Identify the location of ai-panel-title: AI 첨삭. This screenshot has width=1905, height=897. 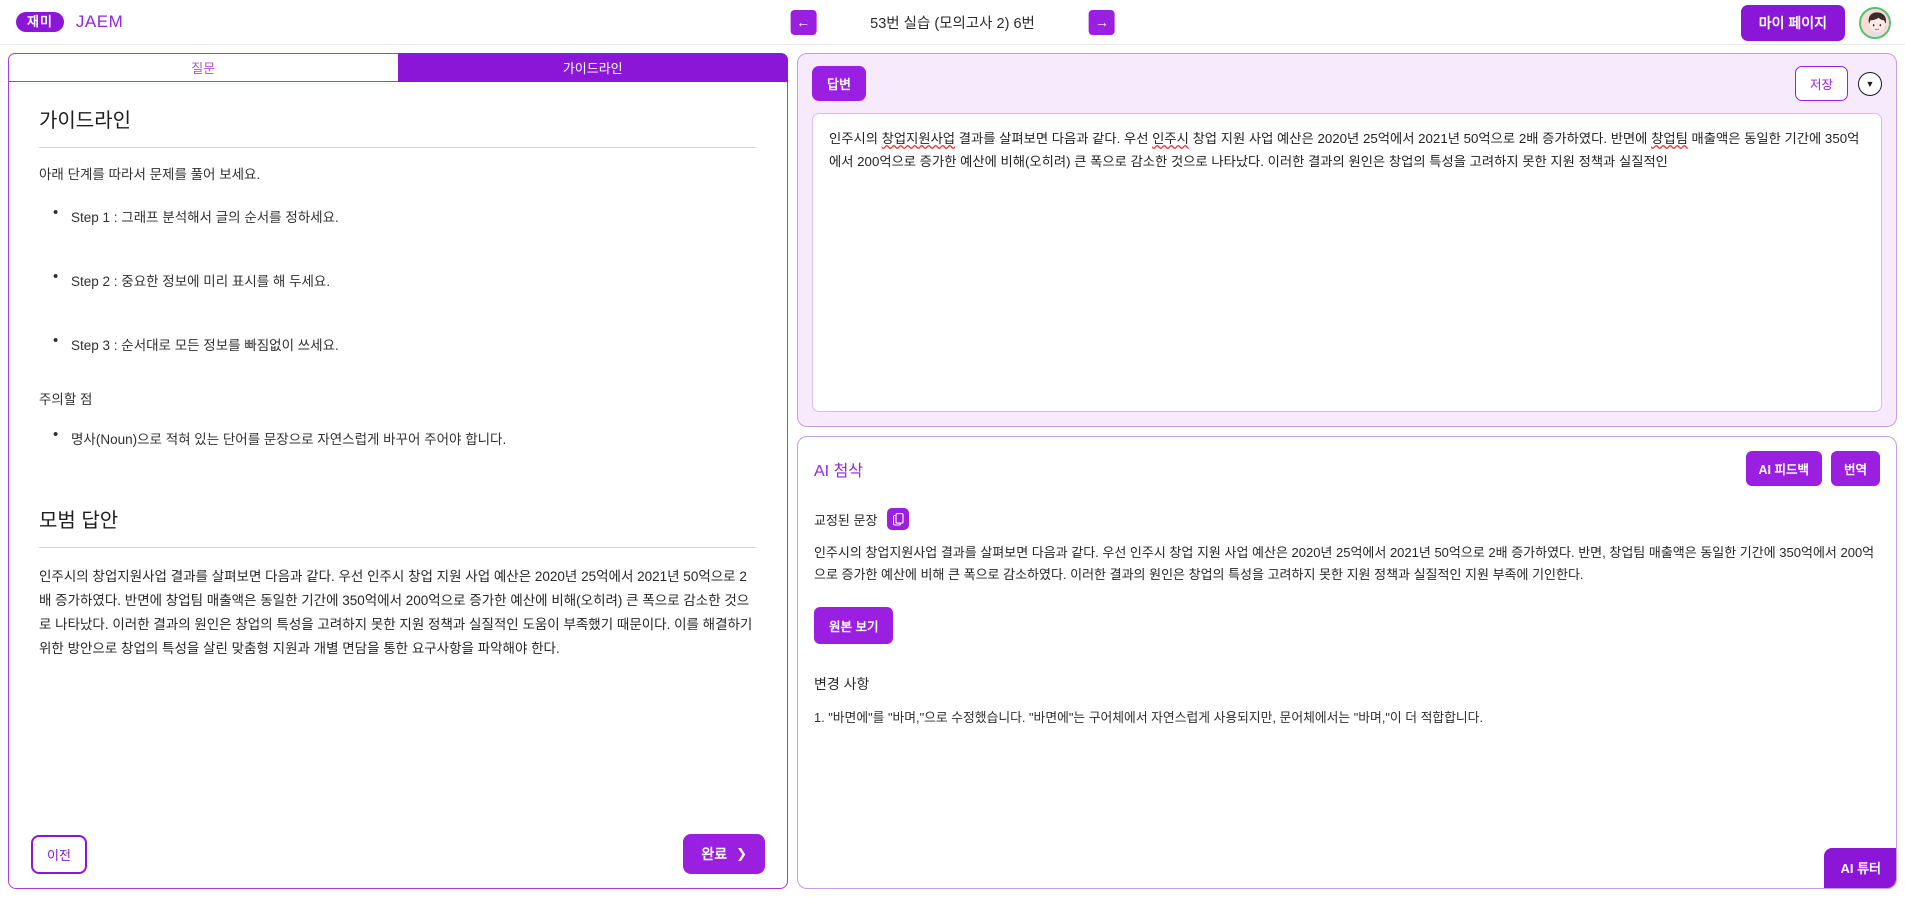
(839, 471).